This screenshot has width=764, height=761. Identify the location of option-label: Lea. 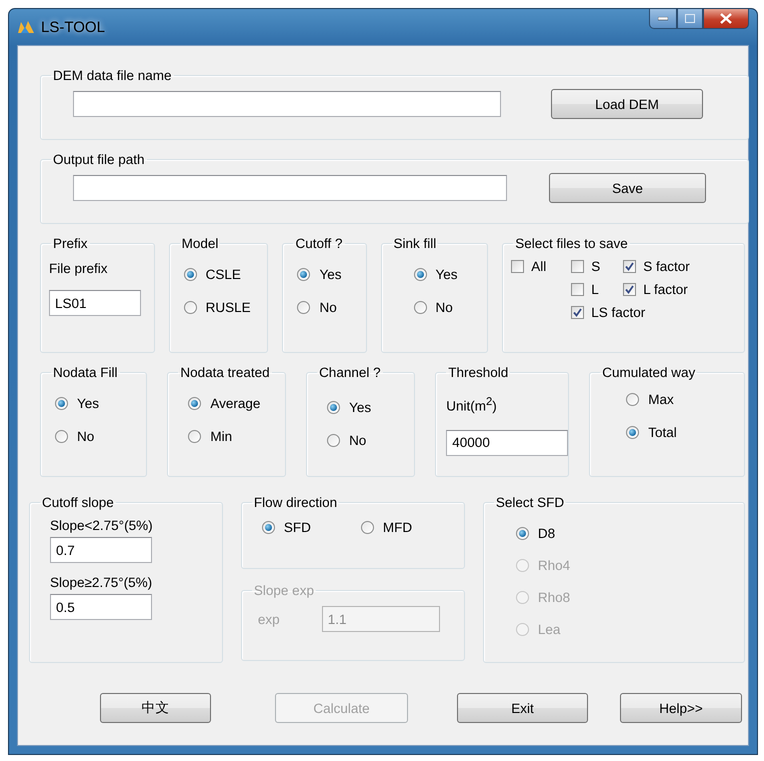
(549, 629).